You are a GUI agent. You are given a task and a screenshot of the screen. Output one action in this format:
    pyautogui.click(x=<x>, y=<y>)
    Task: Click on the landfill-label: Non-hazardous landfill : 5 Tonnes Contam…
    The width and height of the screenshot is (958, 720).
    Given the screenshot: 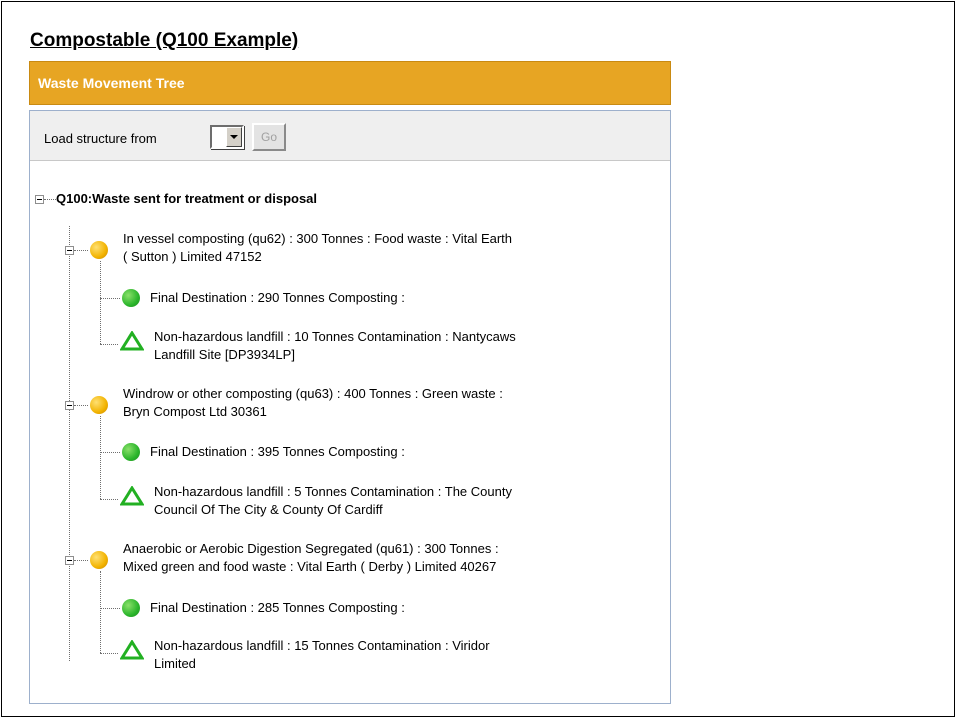 What is the action you would take?
    pyautogui.click(x=333, y=492)
    